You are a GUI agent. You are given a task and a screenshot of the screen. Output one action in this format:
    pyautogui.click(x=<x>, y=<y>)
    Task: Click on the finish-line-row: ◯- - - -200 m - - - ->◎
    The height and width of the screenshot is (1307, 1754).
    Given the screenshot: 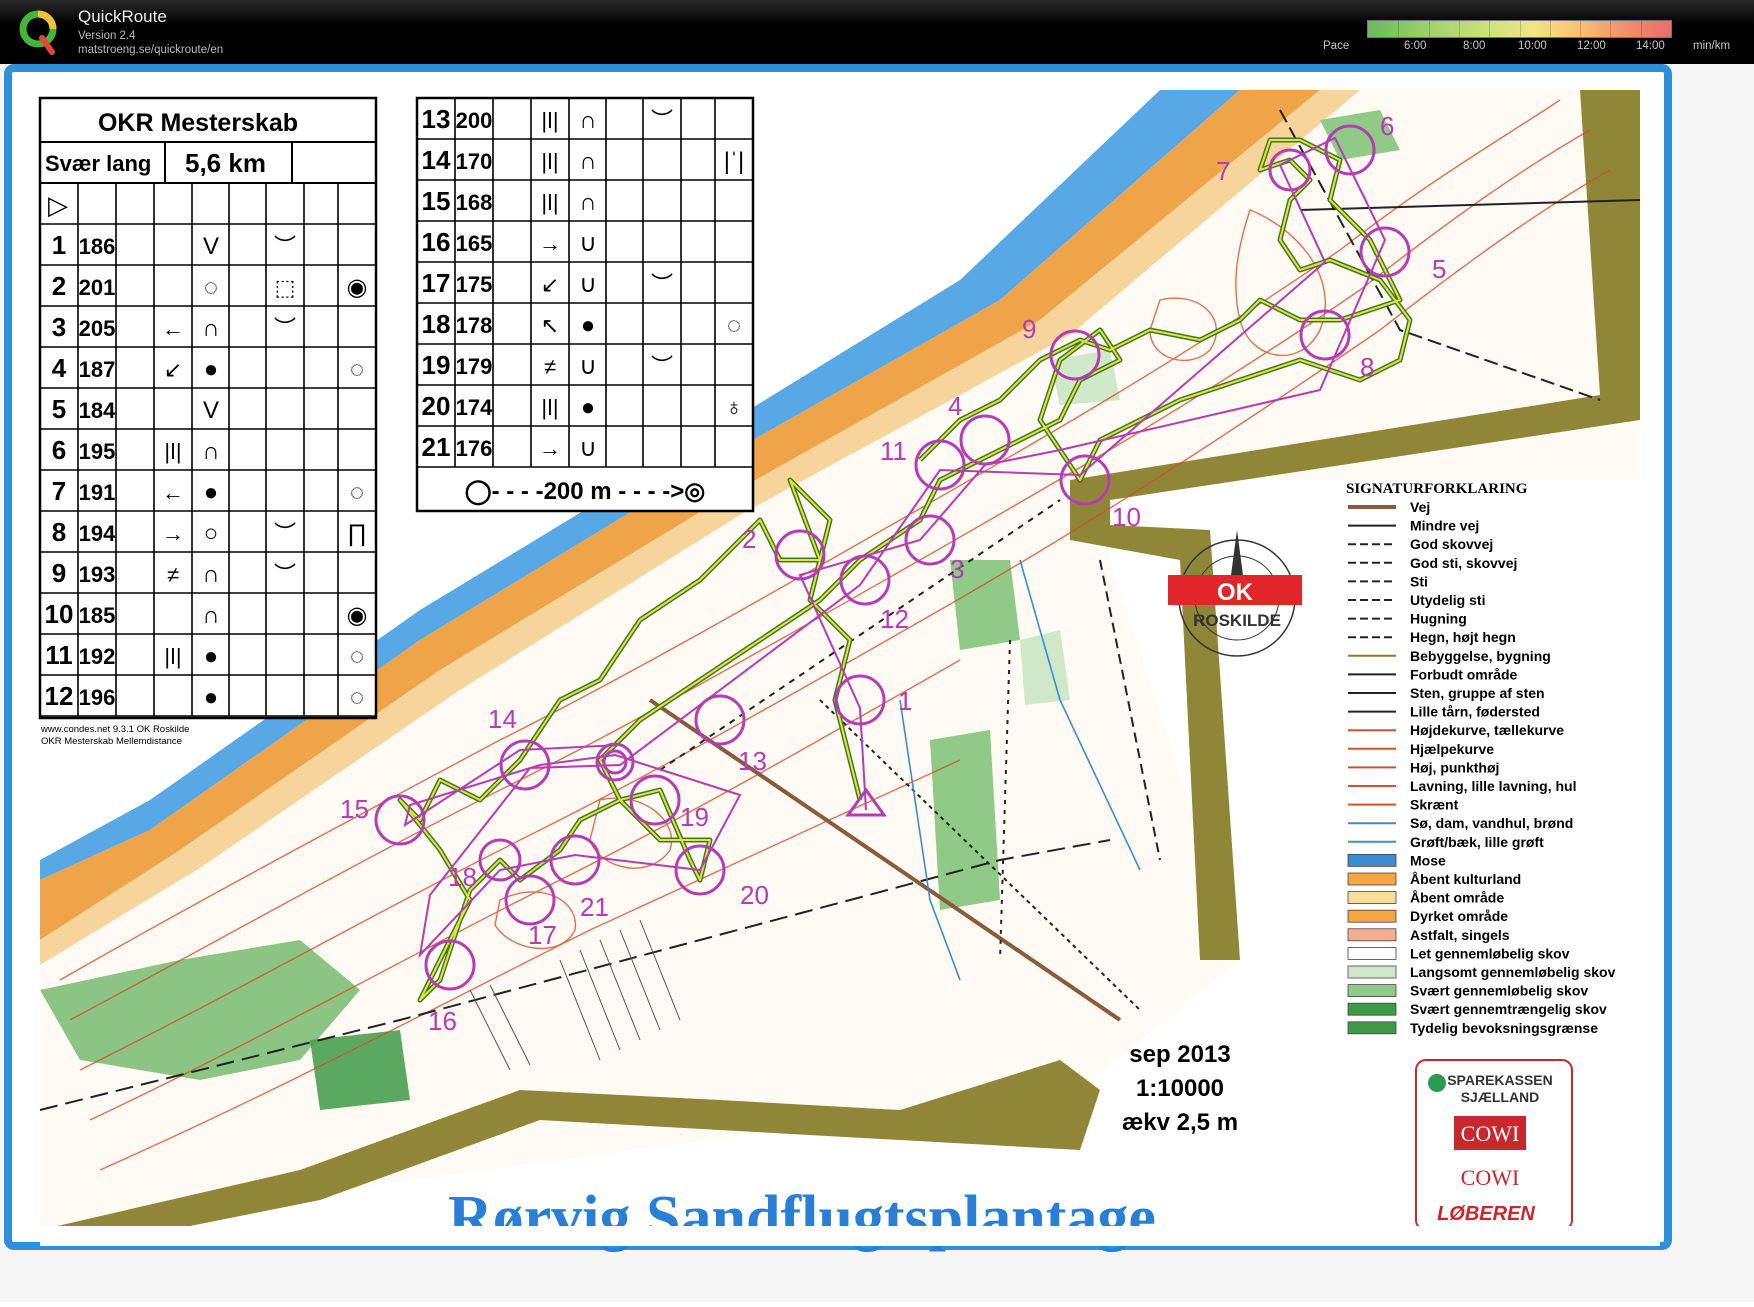 What is the action you would take?
    pyautogui.click(x=585, y=492)
    